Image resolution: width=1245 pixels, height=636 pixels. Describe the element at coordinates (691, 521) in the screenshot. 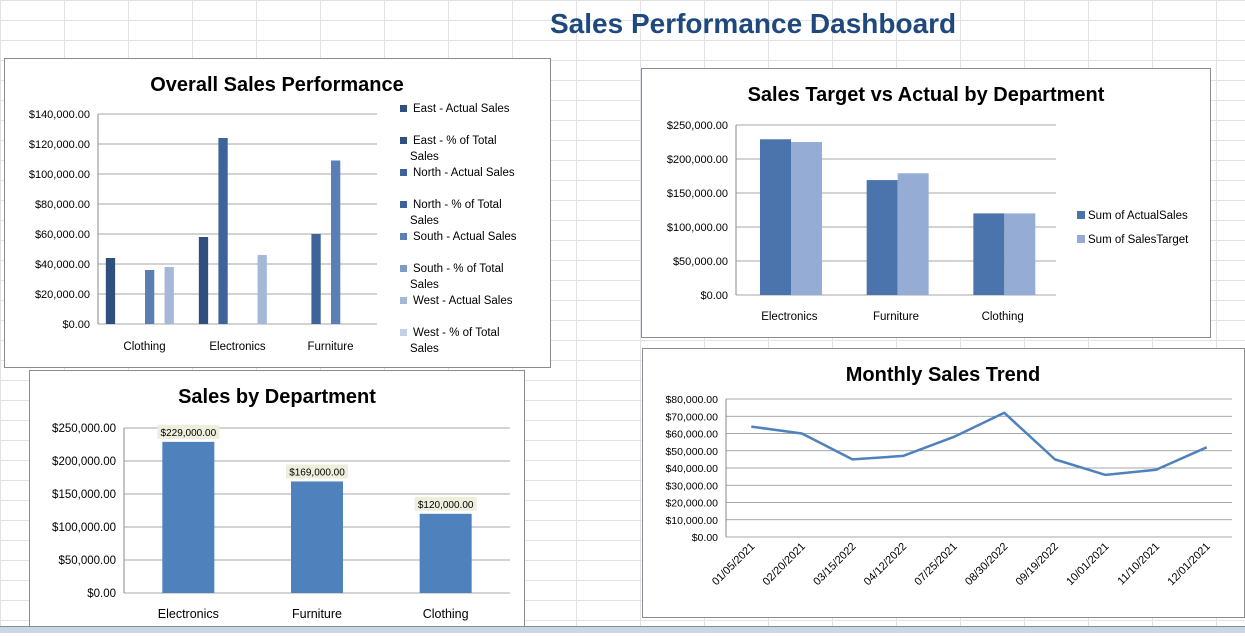

I see `c4-tick-label: $10,000.00` at that location.